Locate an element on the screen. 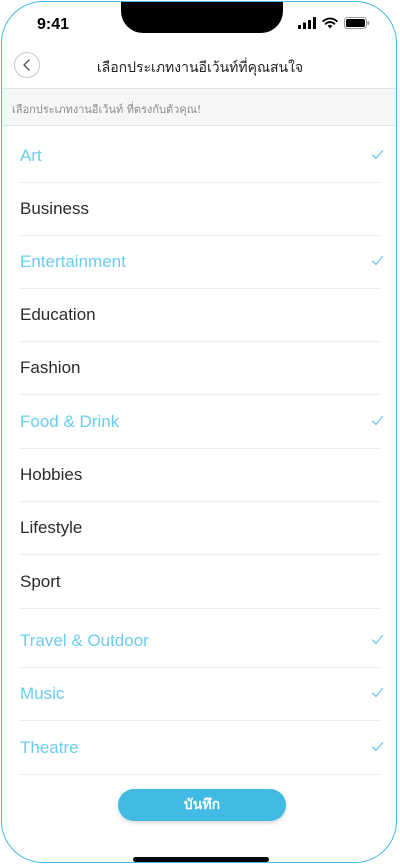 This screenshot has width=400, height=866. page-title: เลือกประเภทงานอีเว้นท์ที่คุณสนใจ is located at coordinates (200, 68).